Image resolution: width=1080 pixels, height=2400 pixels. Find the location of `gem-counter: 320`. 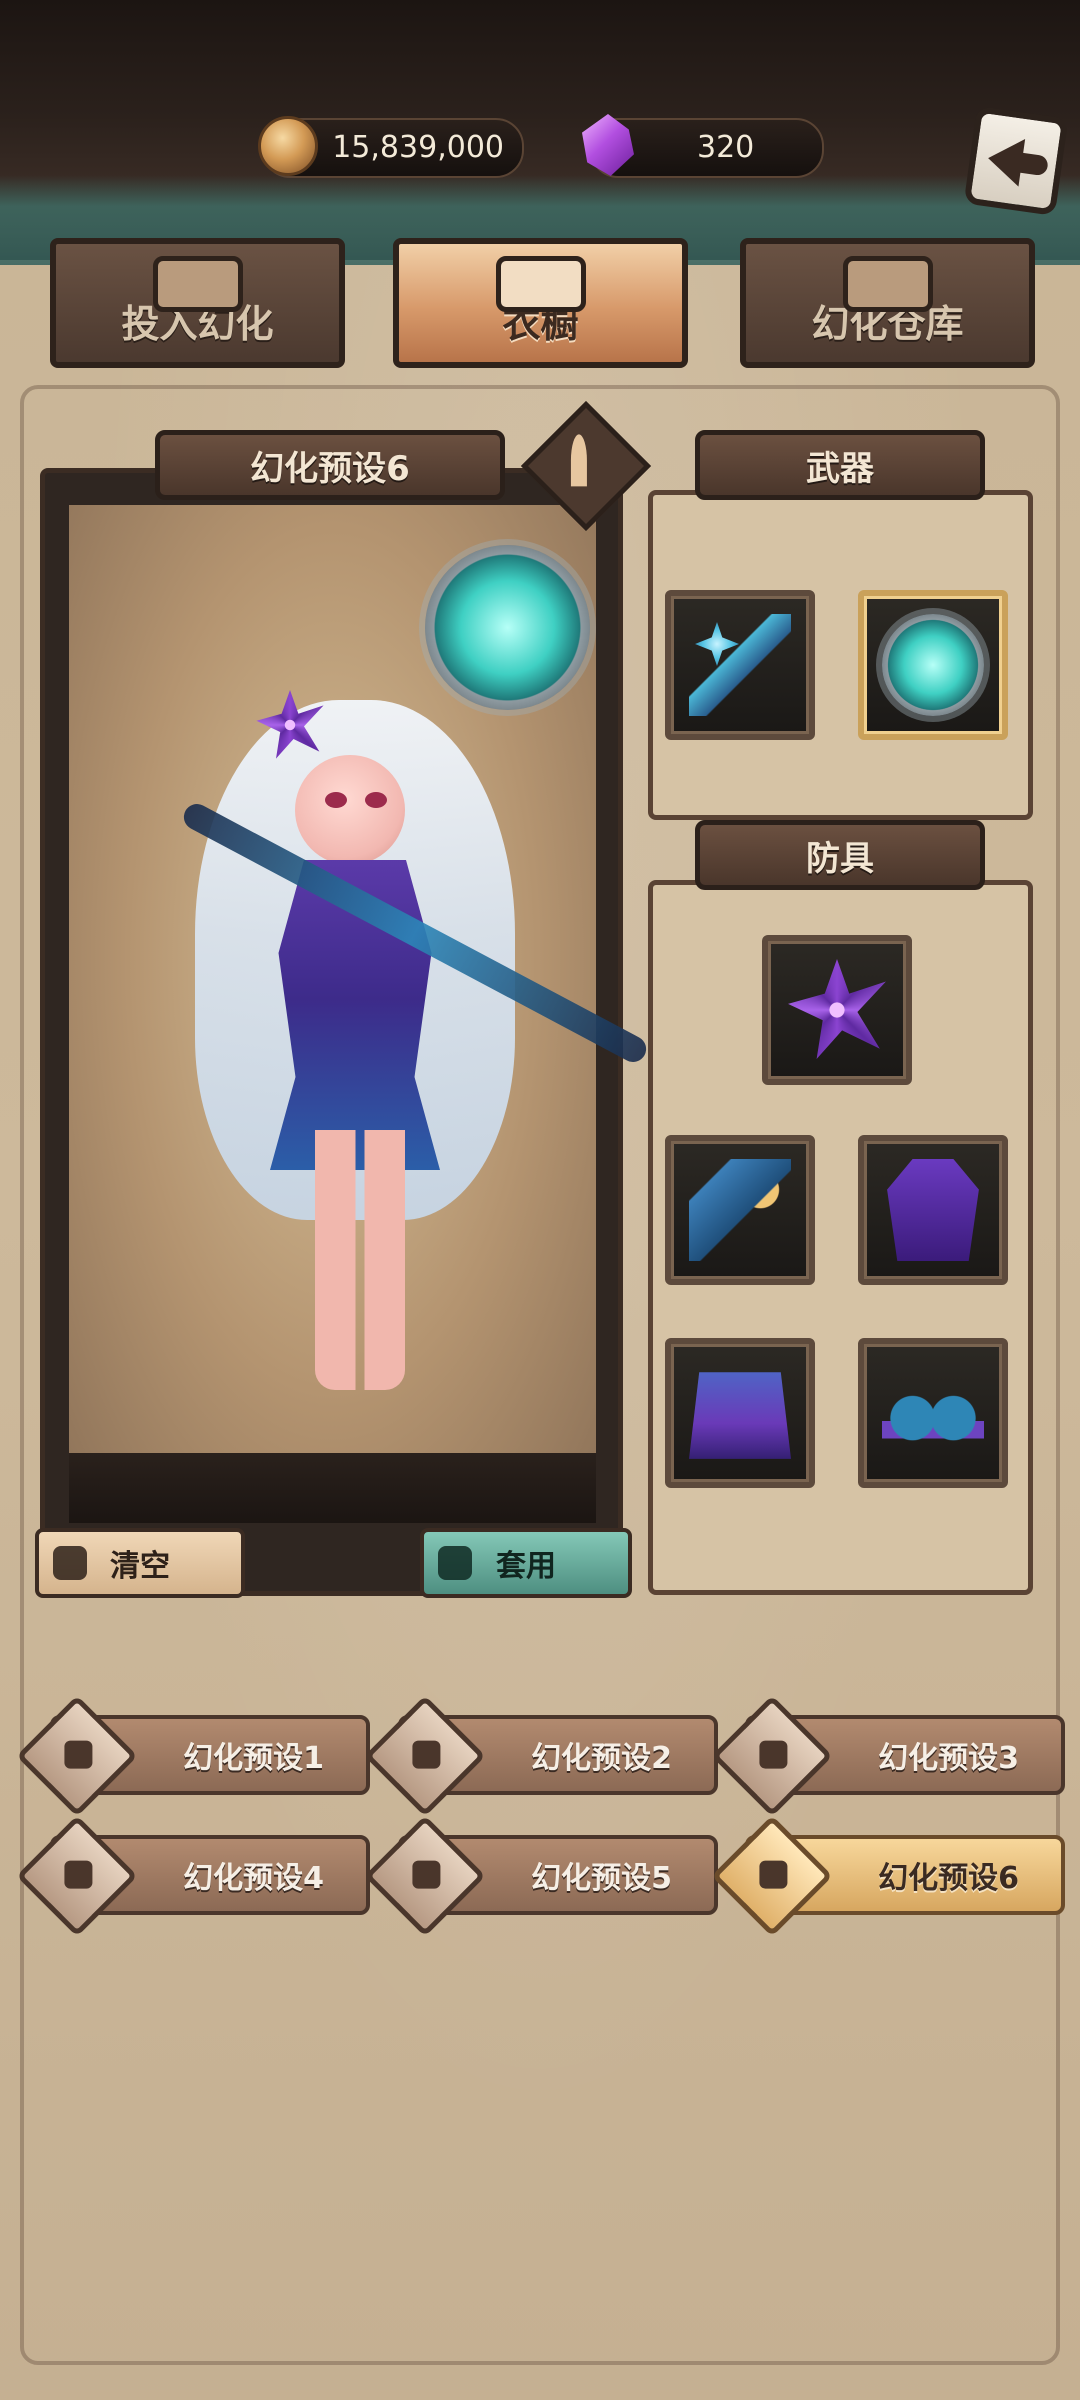

gem-counter: 320 is located at coordinates (703, 146).